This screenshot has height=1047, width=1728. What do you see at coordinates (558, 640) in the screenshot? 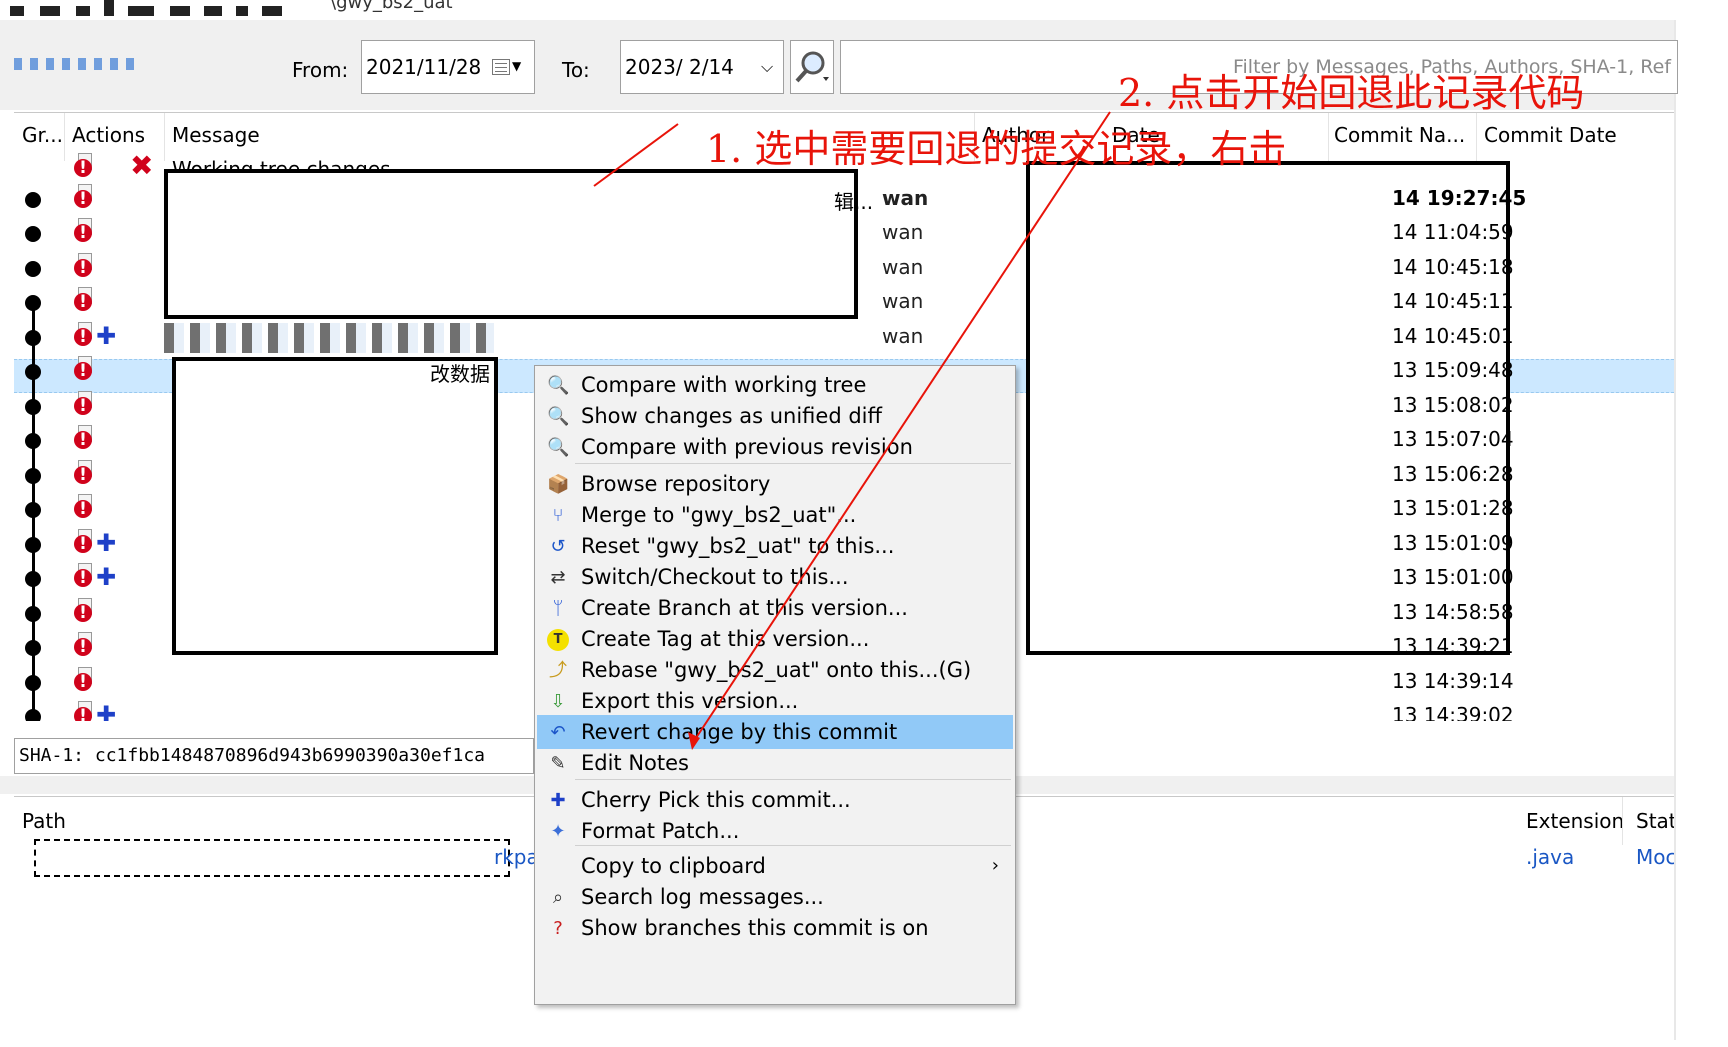
I see `tag-icon: T` at bounding box center [558, 640].